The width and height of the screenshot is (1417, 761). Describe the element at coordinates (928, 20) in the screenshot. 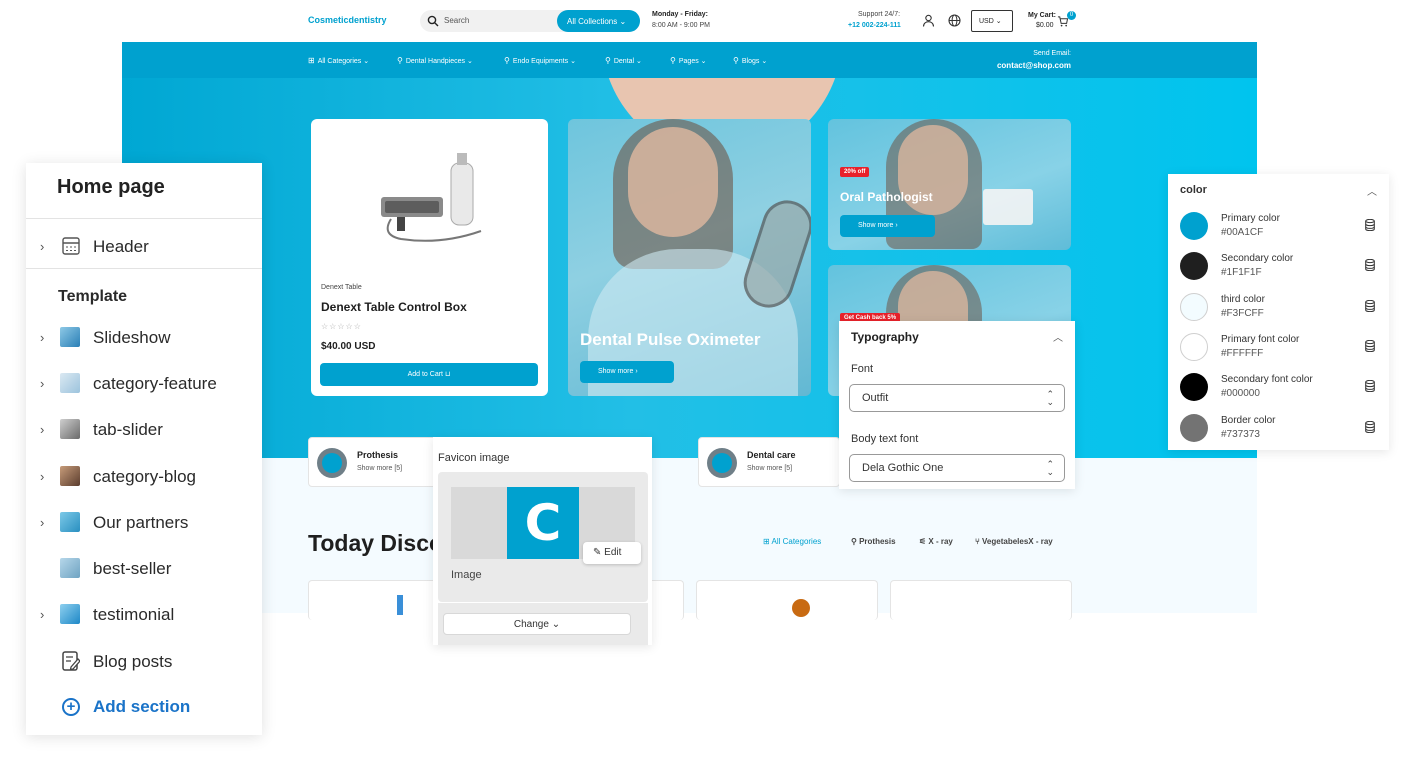

I see `user-icon` at that location.